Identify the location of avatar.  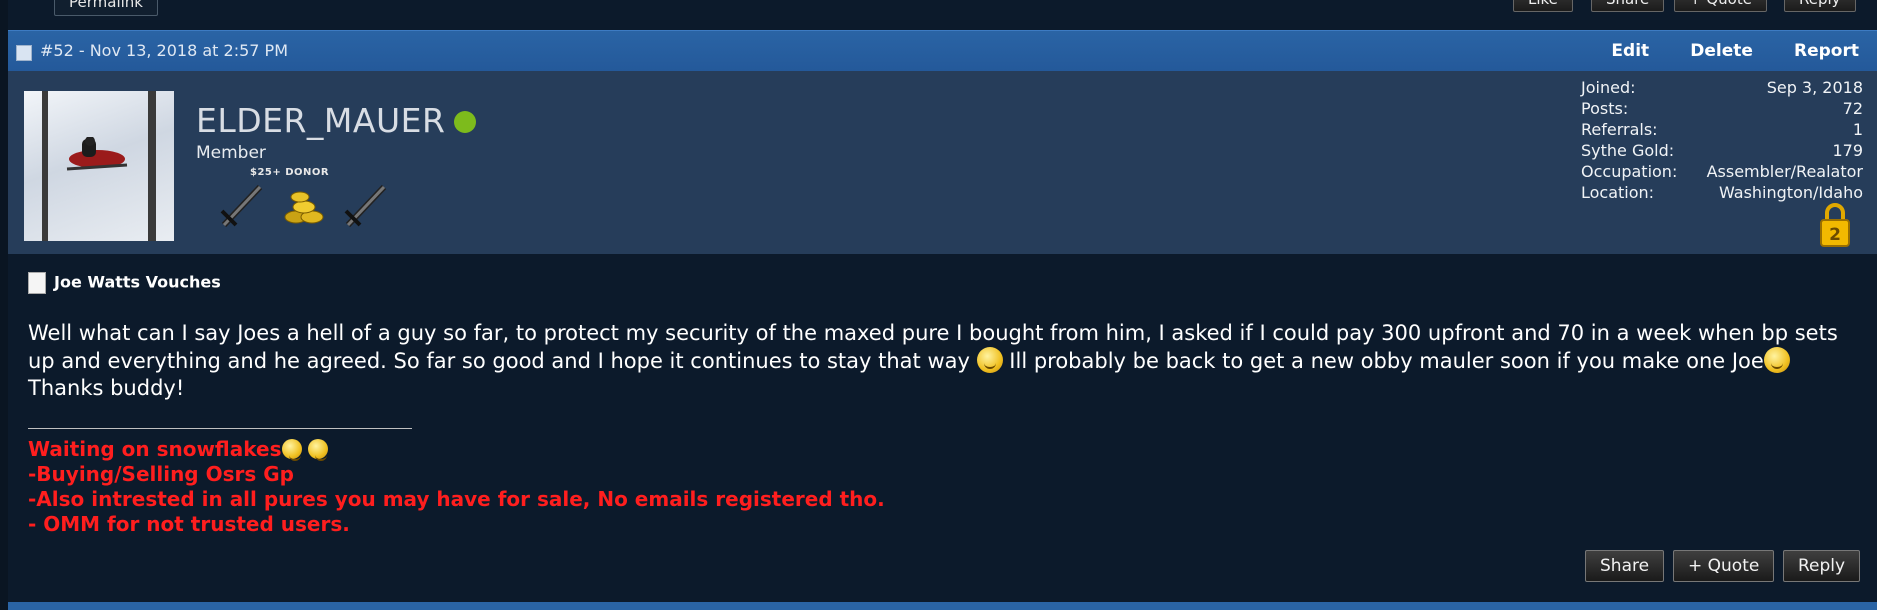
(99, 166).